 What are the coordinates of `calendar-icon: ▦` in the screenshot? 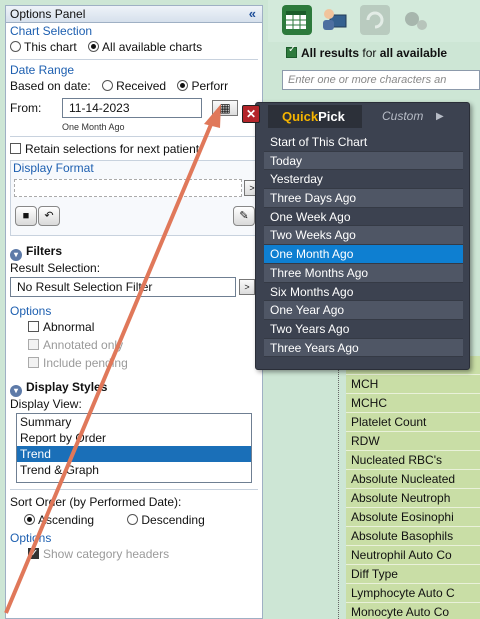 It's located at (225, 108).